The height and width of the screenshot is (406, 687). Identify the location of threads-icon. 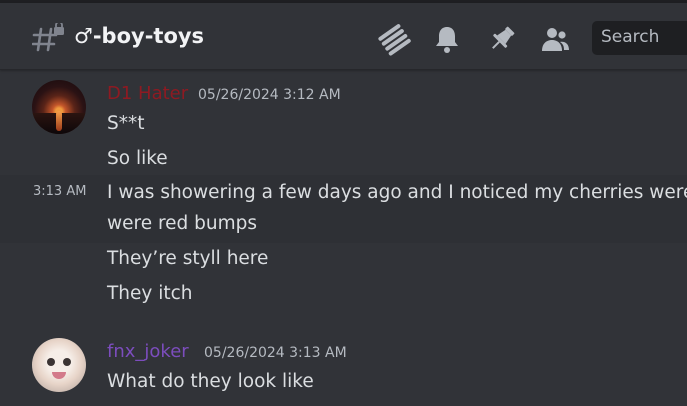
(394, 39).